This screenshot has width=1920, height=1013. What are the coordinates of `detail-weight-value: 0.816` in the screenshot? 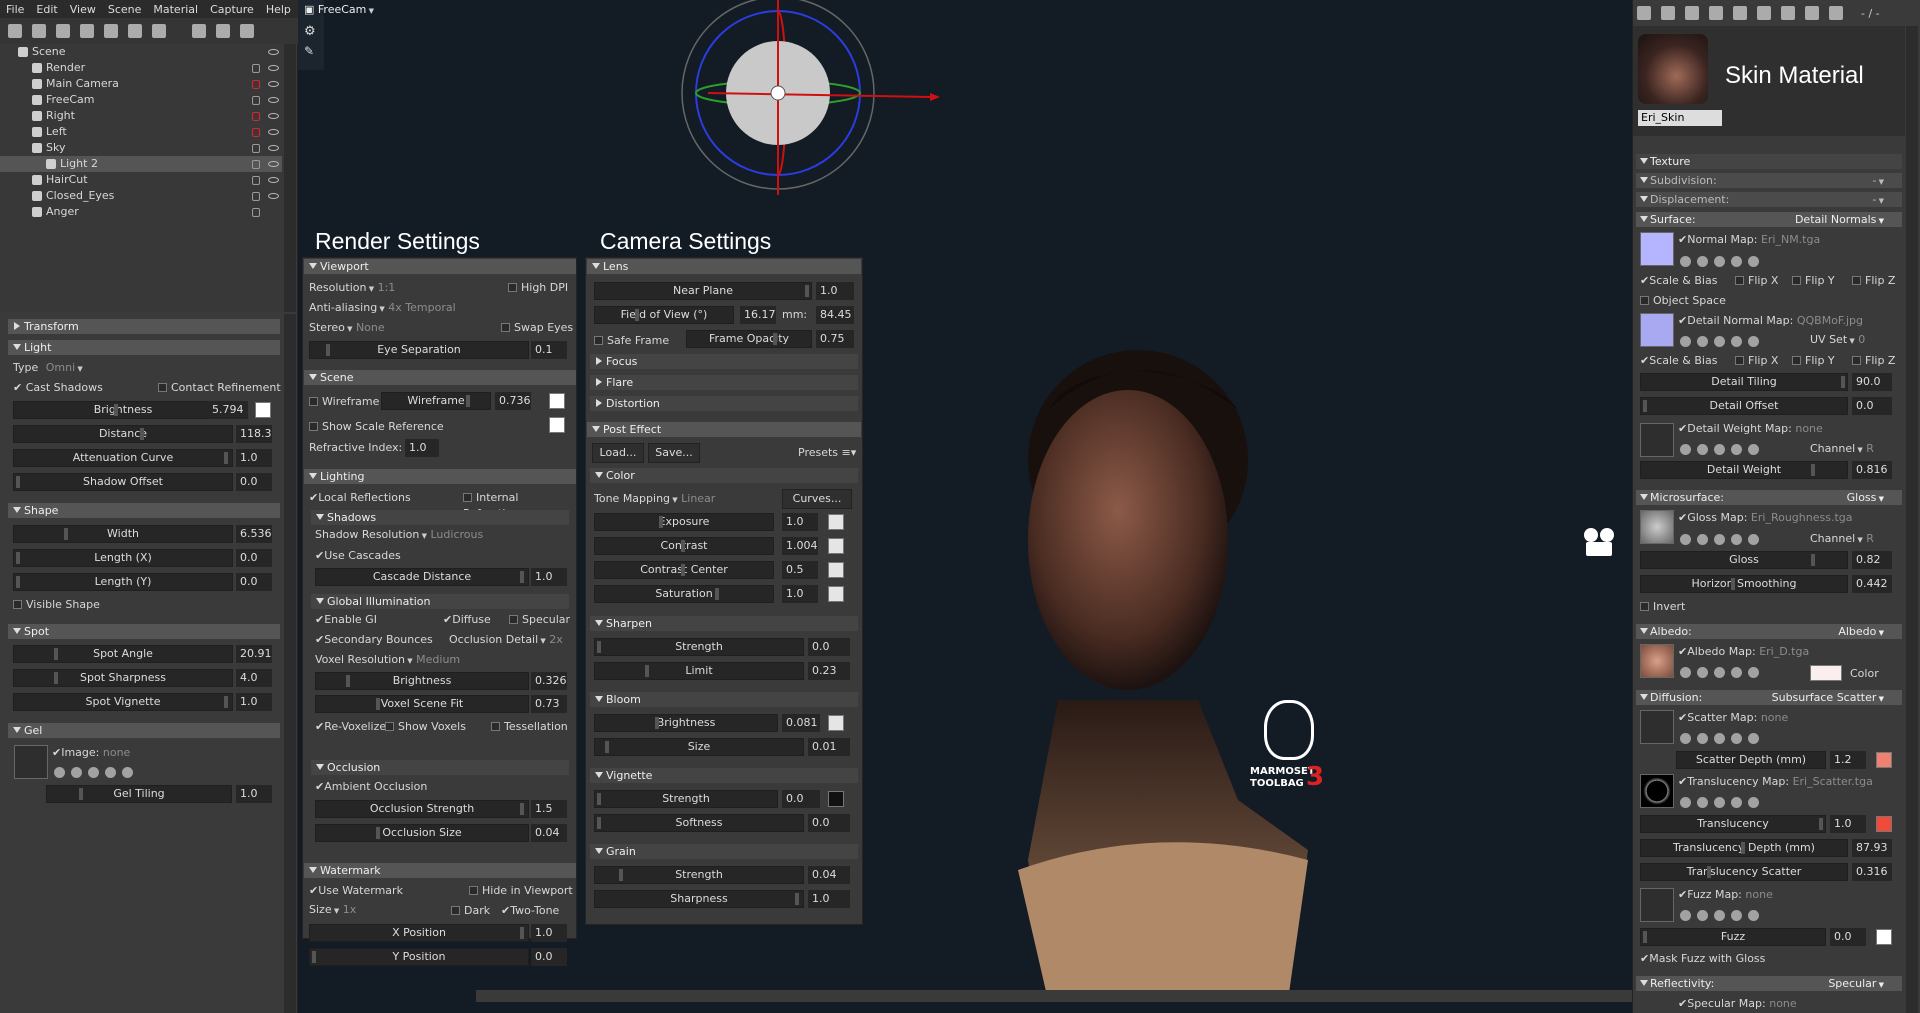 It's located at (1872, 470).